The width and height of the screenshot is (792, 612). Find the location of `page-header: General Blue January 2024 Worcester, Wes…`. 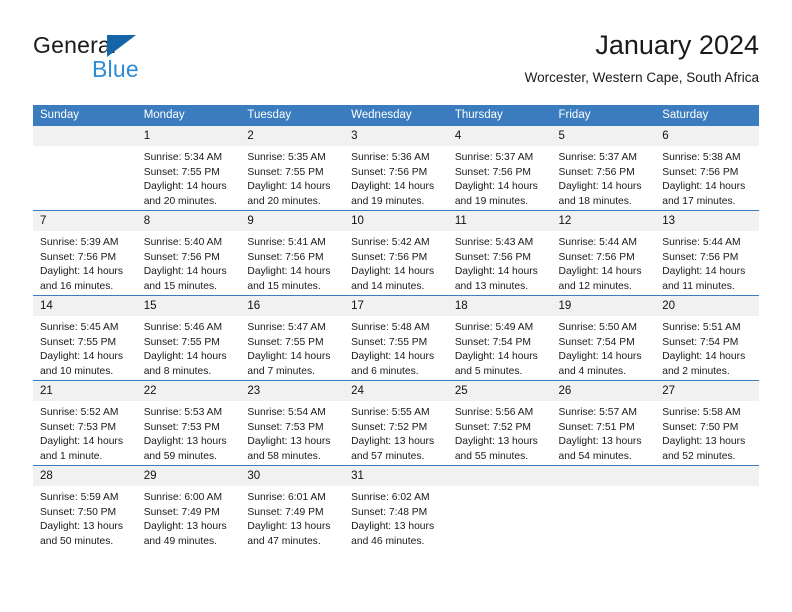

page-header: General Blue January 2024 Worcester, Wes… is located at coordinates (396, 63).